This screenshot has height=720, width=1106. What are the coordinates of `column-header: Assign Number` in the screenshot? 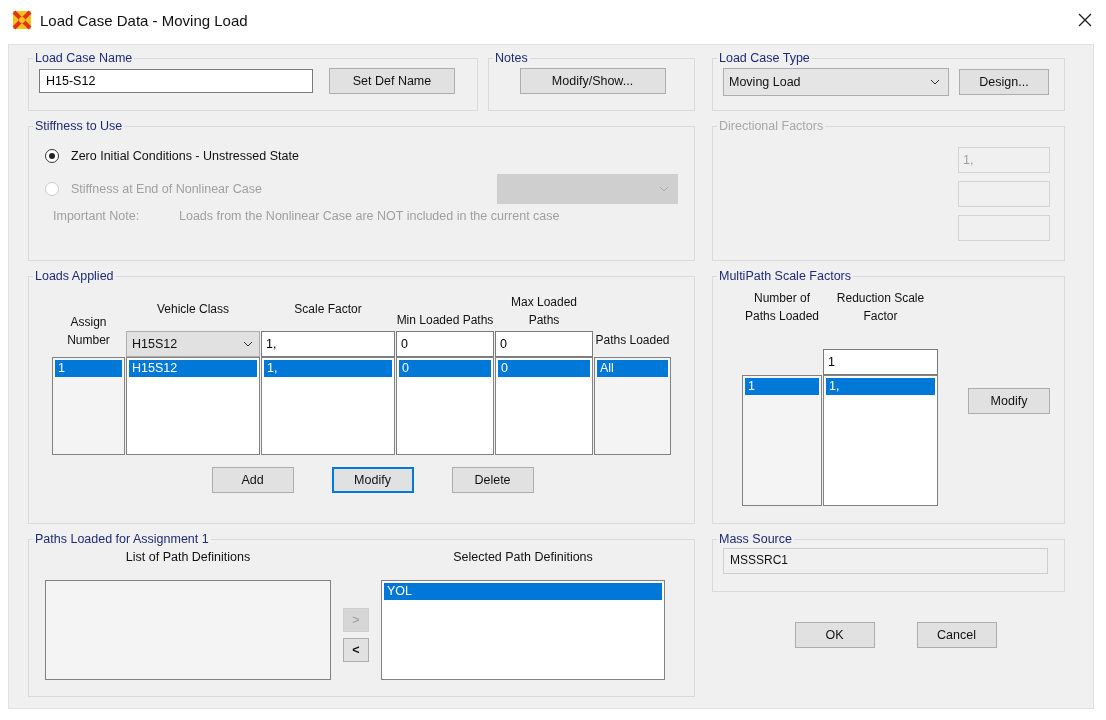 It's located at (88, 331).